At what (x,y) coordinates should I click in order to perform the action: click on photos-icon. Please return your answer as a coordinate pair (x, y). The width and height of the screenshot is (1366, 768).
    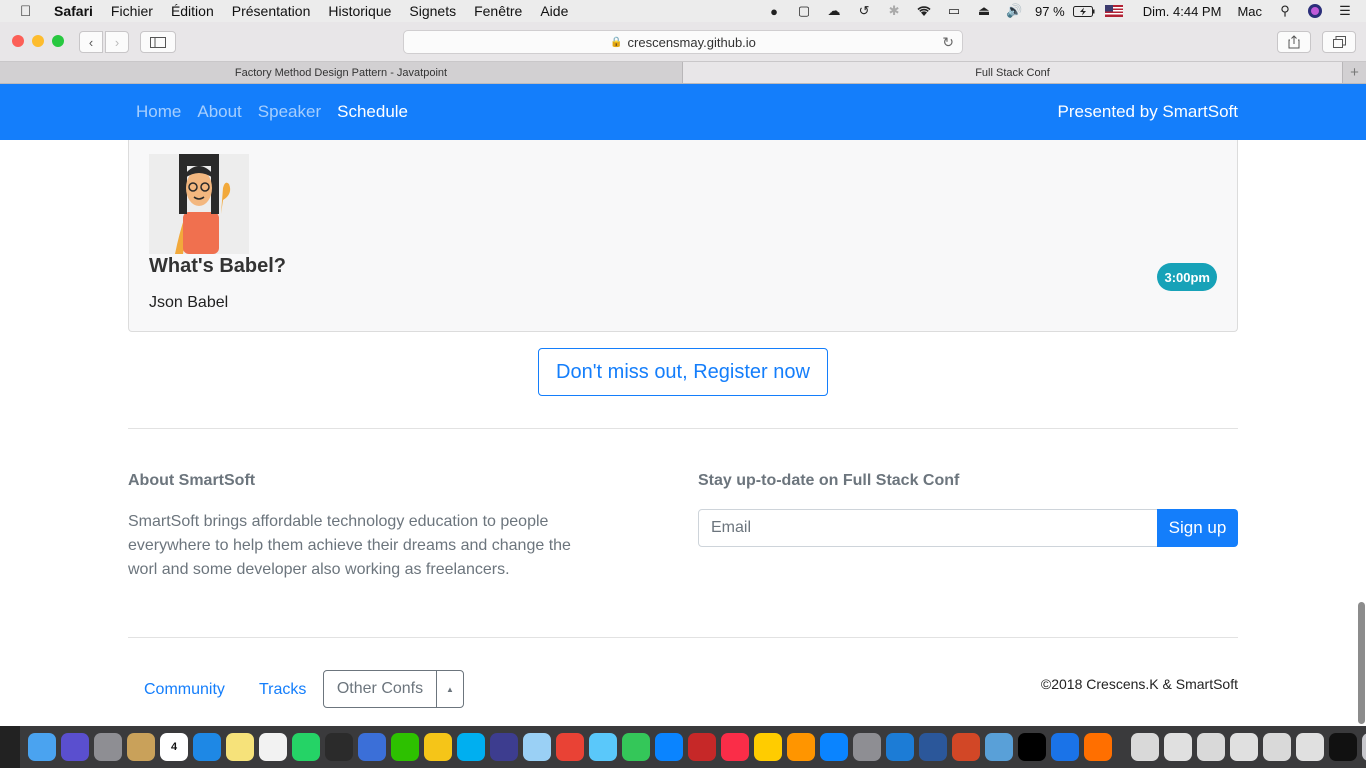
    Looking at the image, I should click on (768, 747).